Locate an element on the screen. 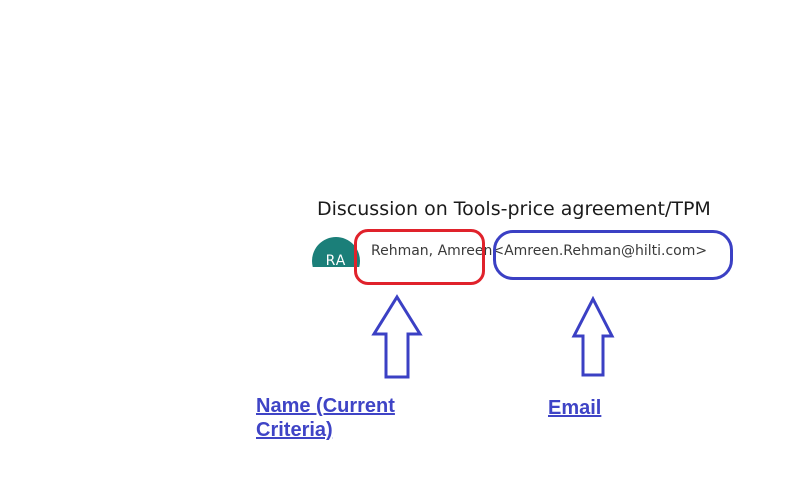 The width and height of the screenshot is (804, 501). avatar-initials: RA is located at coordinates (336, 252).